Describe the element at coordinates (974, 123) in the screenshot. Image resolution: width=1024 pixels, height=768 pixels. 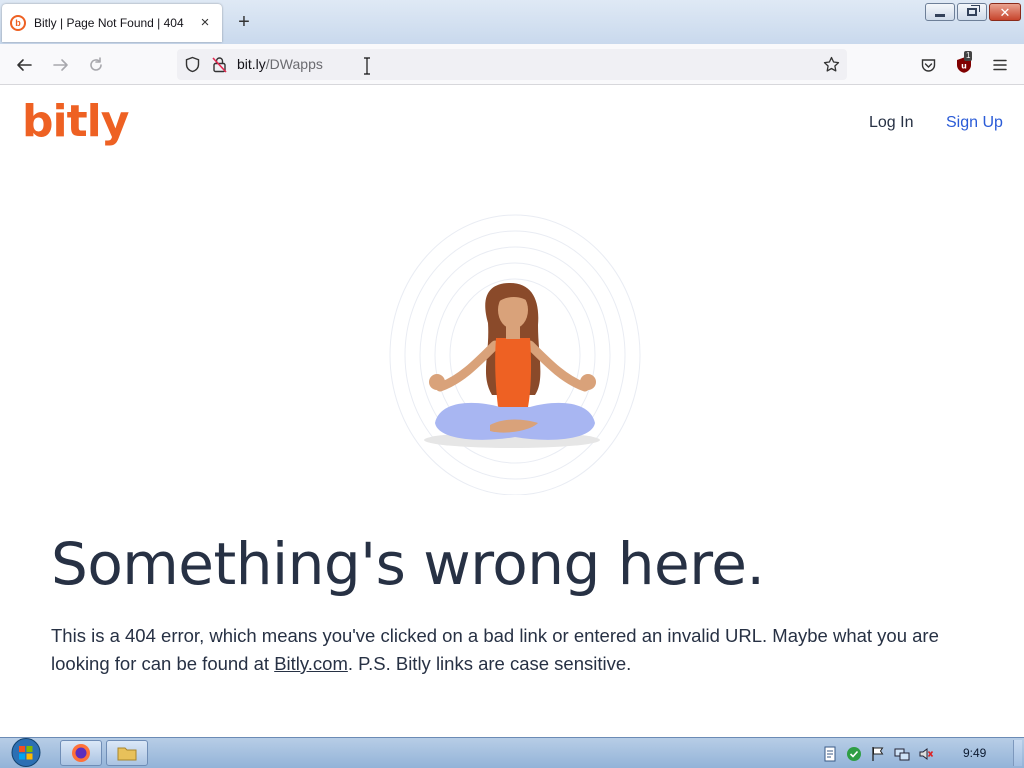
I see `signup-link: Sign Up` at that location.